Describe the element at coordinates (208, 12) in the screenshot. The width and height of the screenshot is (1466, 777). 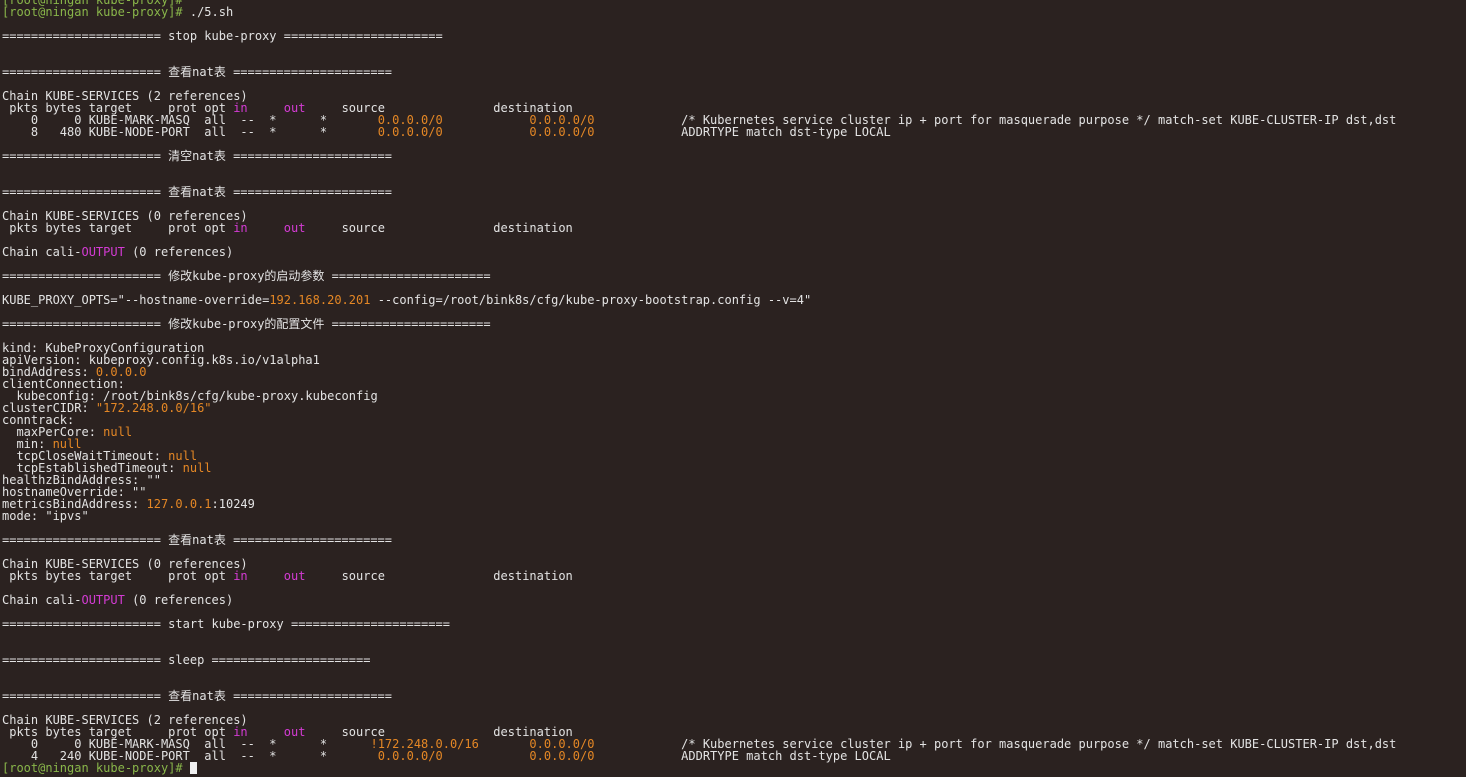
I see `terminal-text: ./5.sh` at that location.